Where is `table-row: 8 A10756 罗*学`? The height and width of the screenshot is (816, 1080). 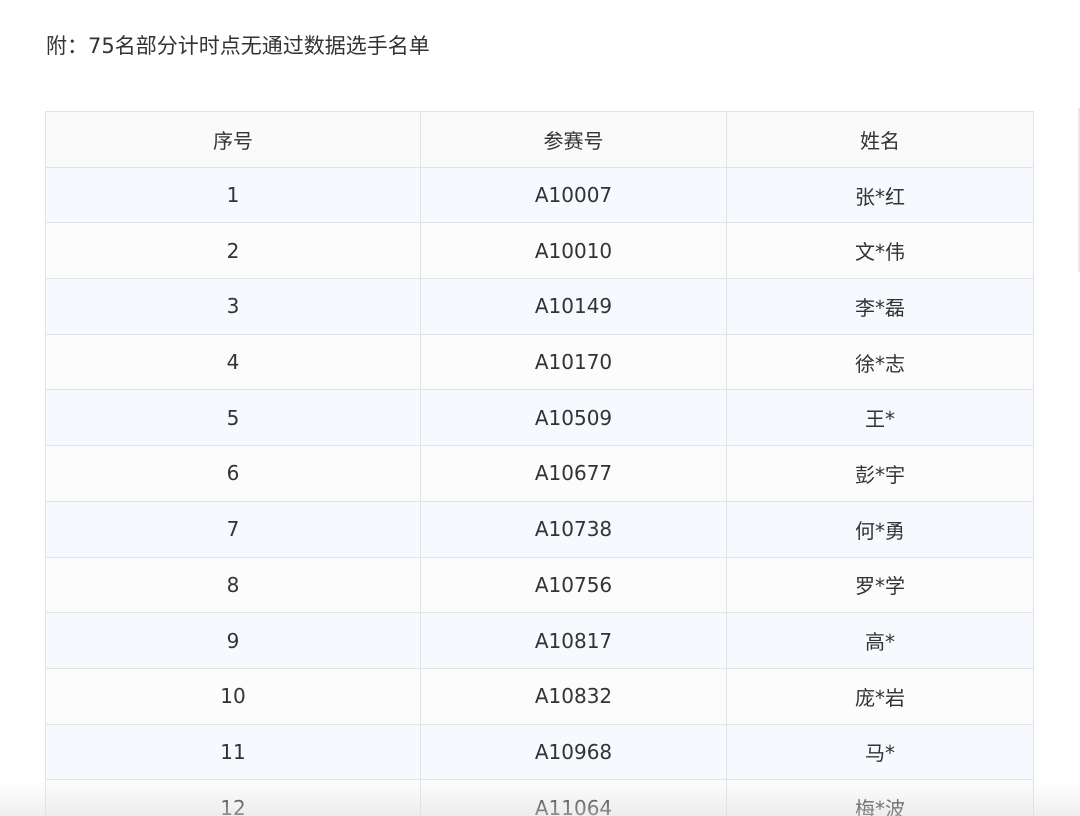 table-row: 8 A10756 罗*学 is located at coordinates (539, 585).